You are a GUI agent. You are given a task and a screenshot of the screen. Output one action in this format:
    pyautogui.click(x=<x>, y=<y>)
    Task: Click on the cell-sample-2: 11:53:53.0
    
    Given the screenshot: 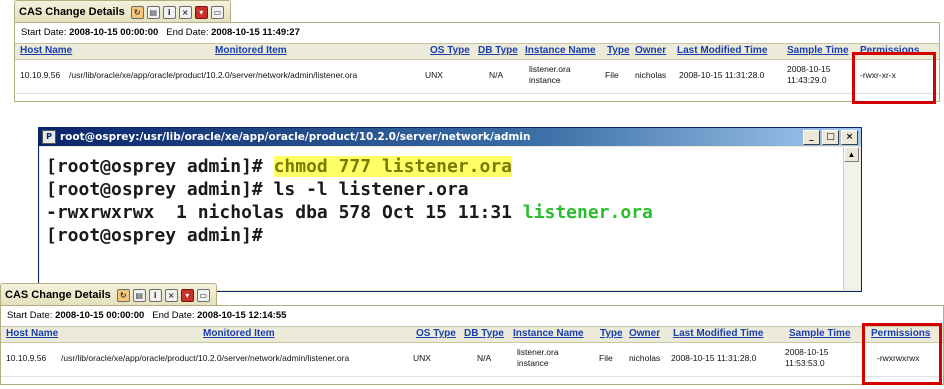 What is the action you would take?
    pyautogui.click(x=805, y=363)
    